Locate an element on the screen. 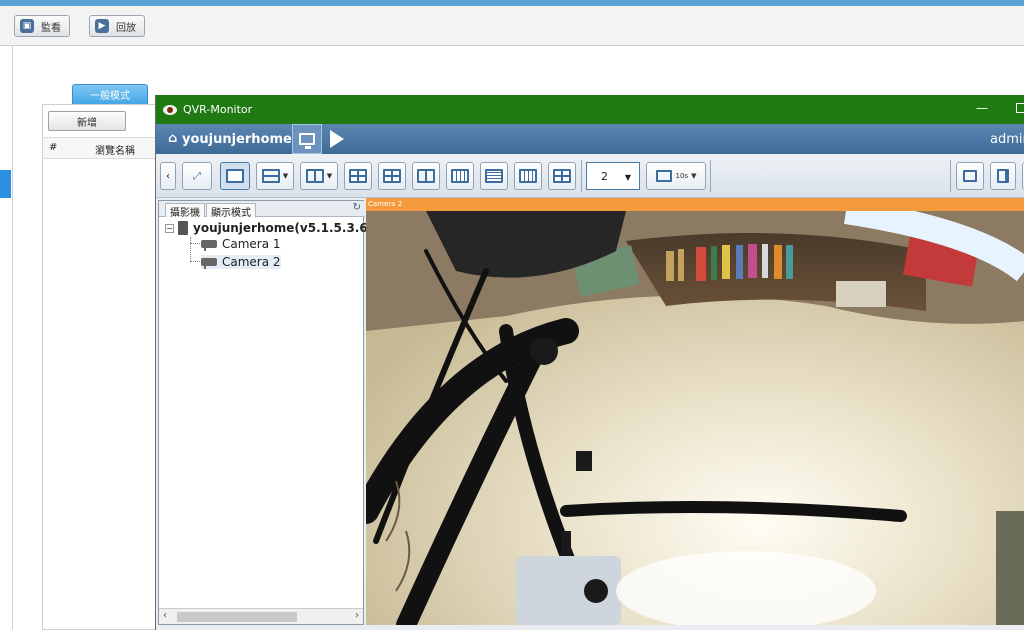 Image resolution: width=1024 pixels, height=630 pixels. expand-icon: ⤢ is located at coordinates (197, 176).